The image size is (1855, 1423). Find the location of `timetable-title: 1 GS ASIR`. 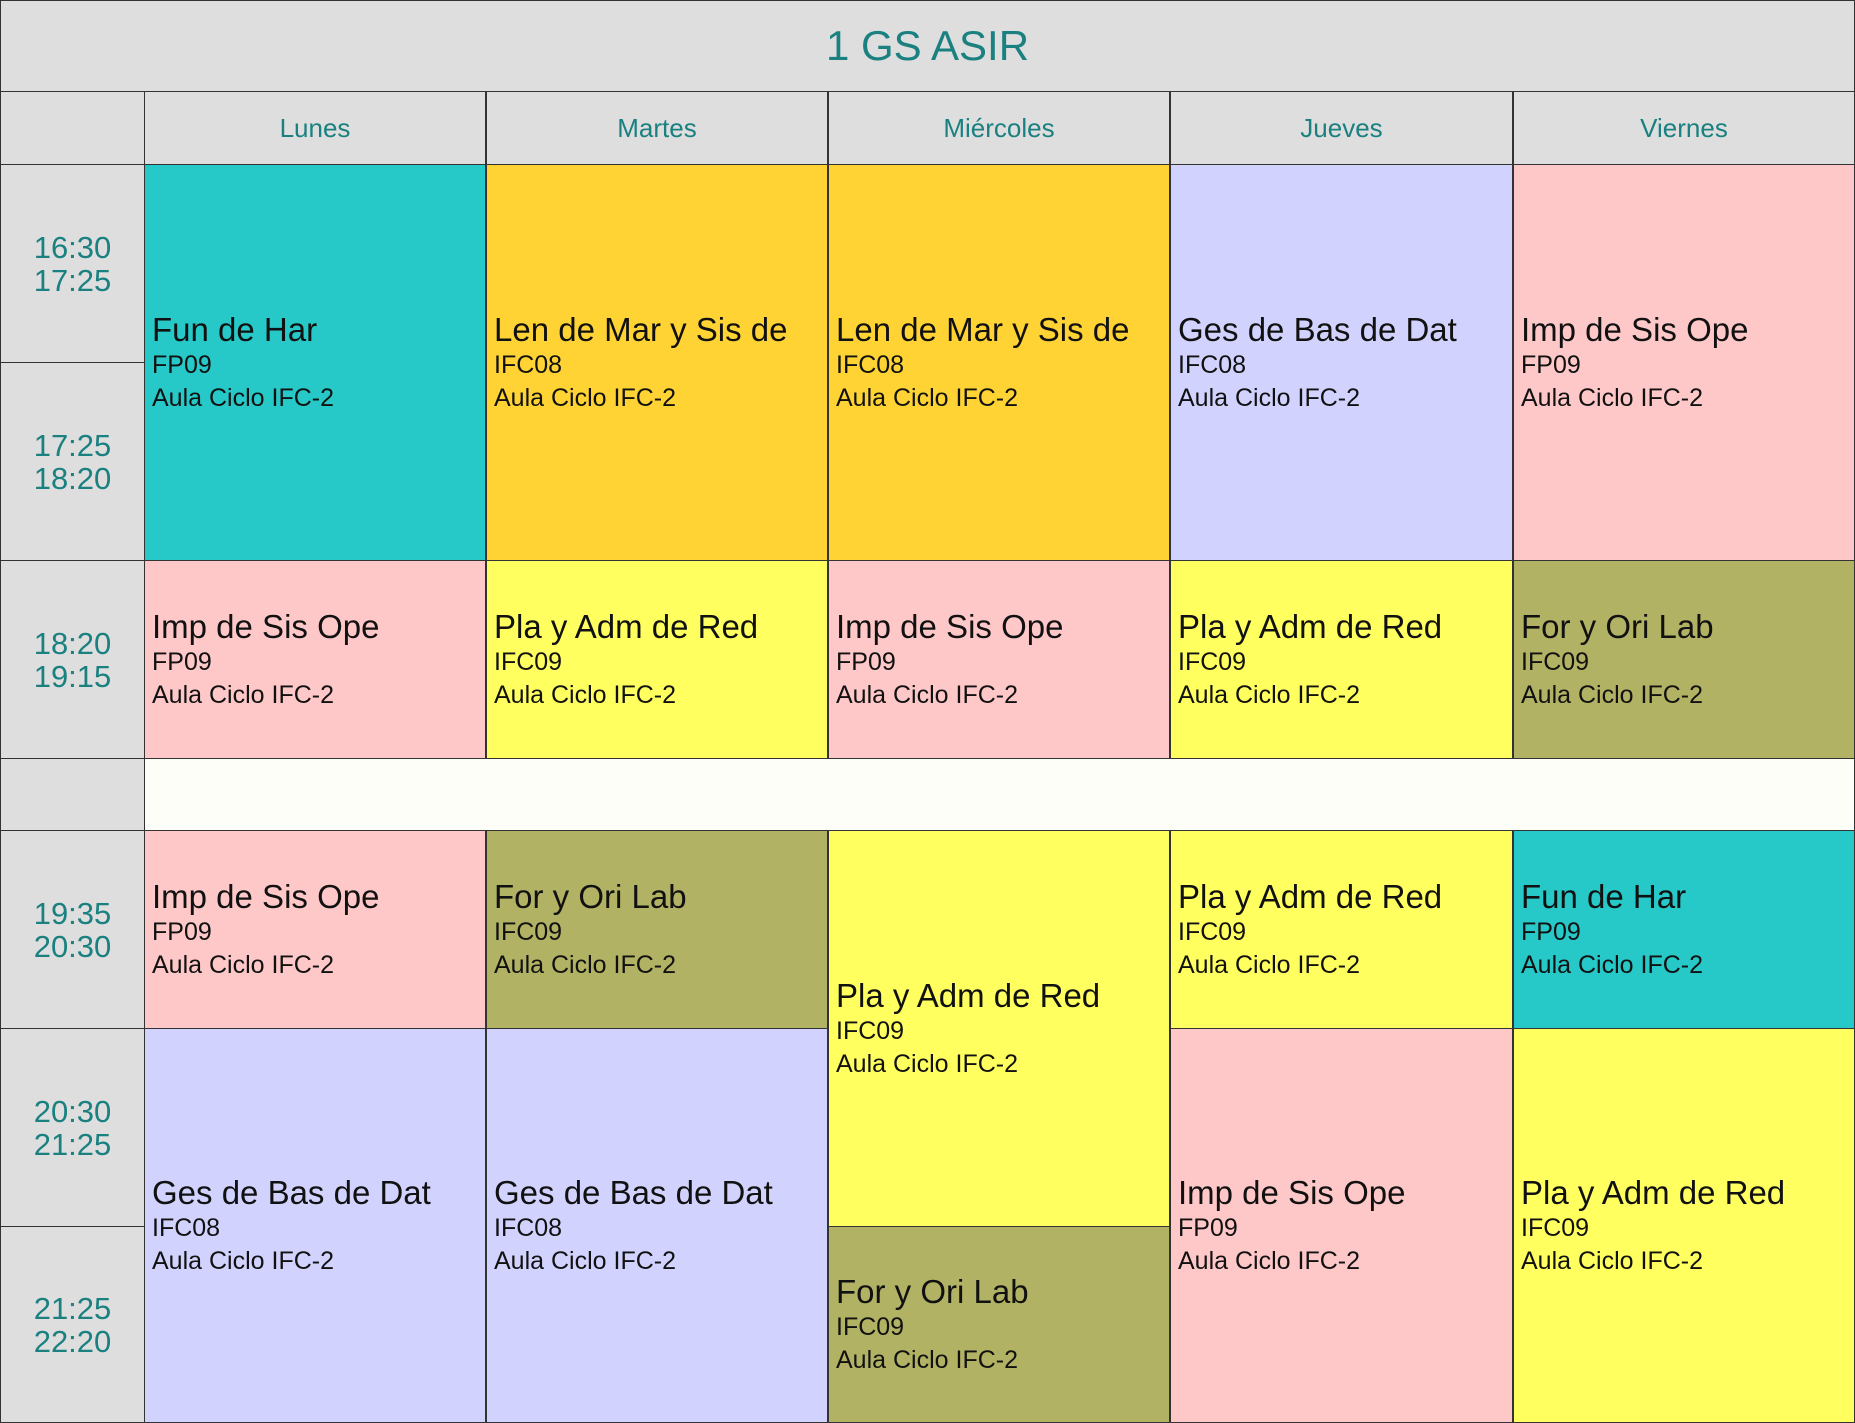

timetable-title: 1 GS ASIR is located at coordinates (927, 46).